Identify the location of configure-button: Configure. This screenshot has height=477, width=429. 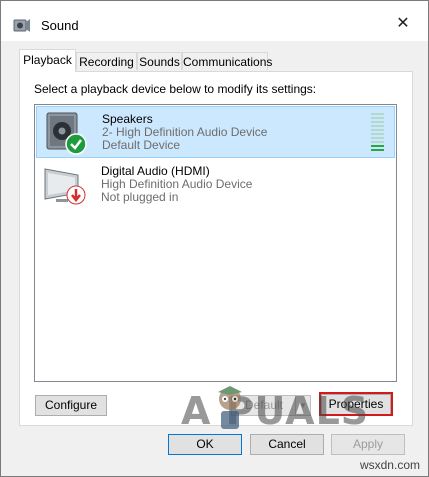
(71, 405).